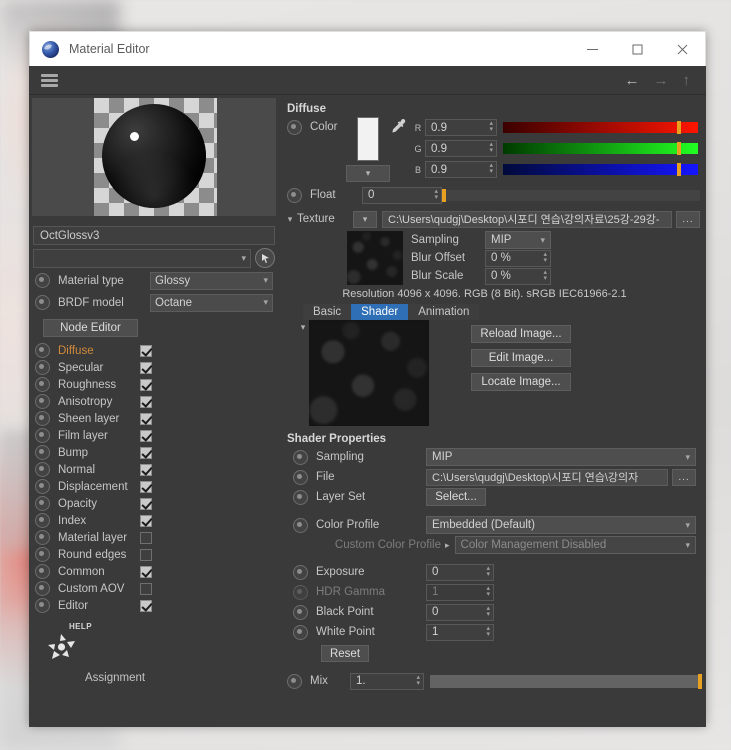 This screenshot has width=731, height=750. I want to click on up-arrow-icon: ↑, so click(687, 80).